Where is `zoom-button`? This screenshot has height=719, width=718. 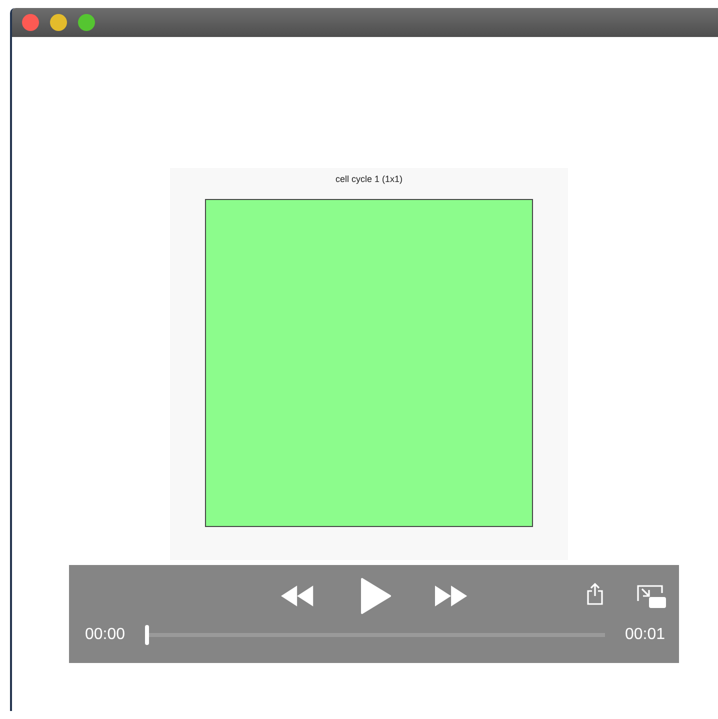 zoom-button is located at coordinates (86, 22).